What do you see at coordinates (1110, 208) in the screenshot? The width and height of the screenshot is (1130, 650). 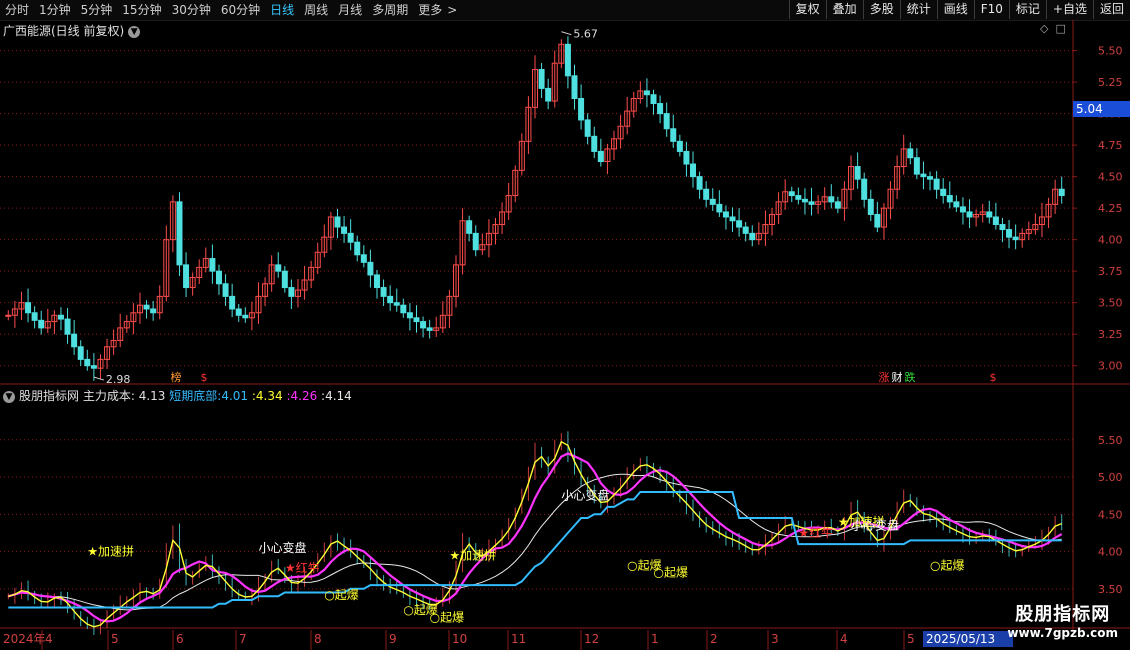 I see `y-tick-label: 4.25` at bounding box center [1110, 208].